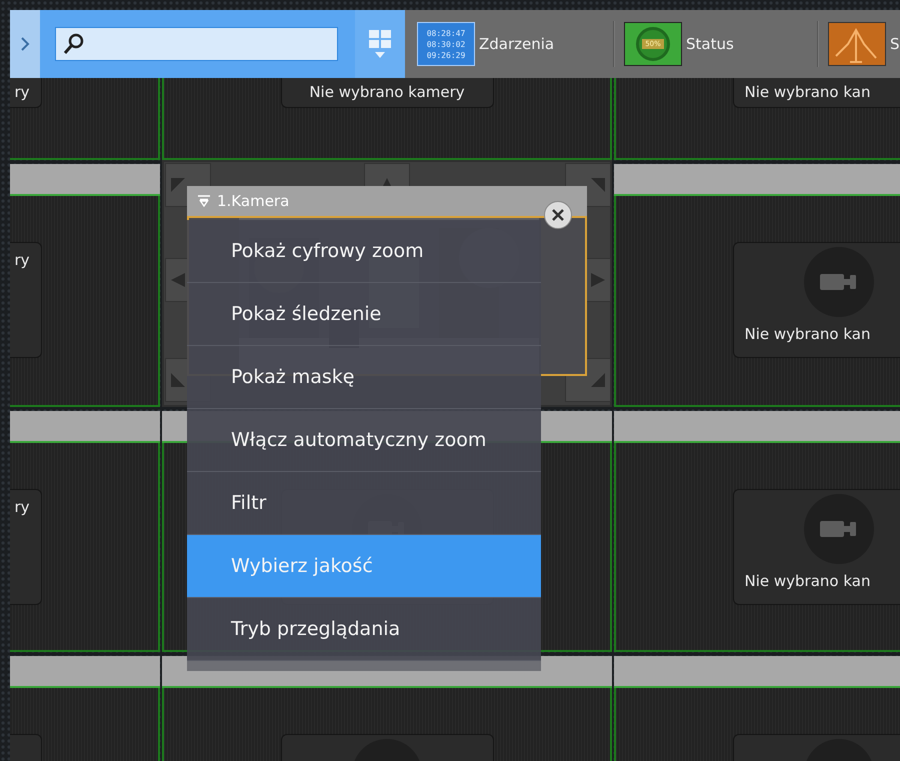 This screenshot has width=900, height=761. What do you see at coordinates (364, 314) in the screenshot?
I see `menu-item: Pokaż śledzenie` at bounding box center [364, 314].